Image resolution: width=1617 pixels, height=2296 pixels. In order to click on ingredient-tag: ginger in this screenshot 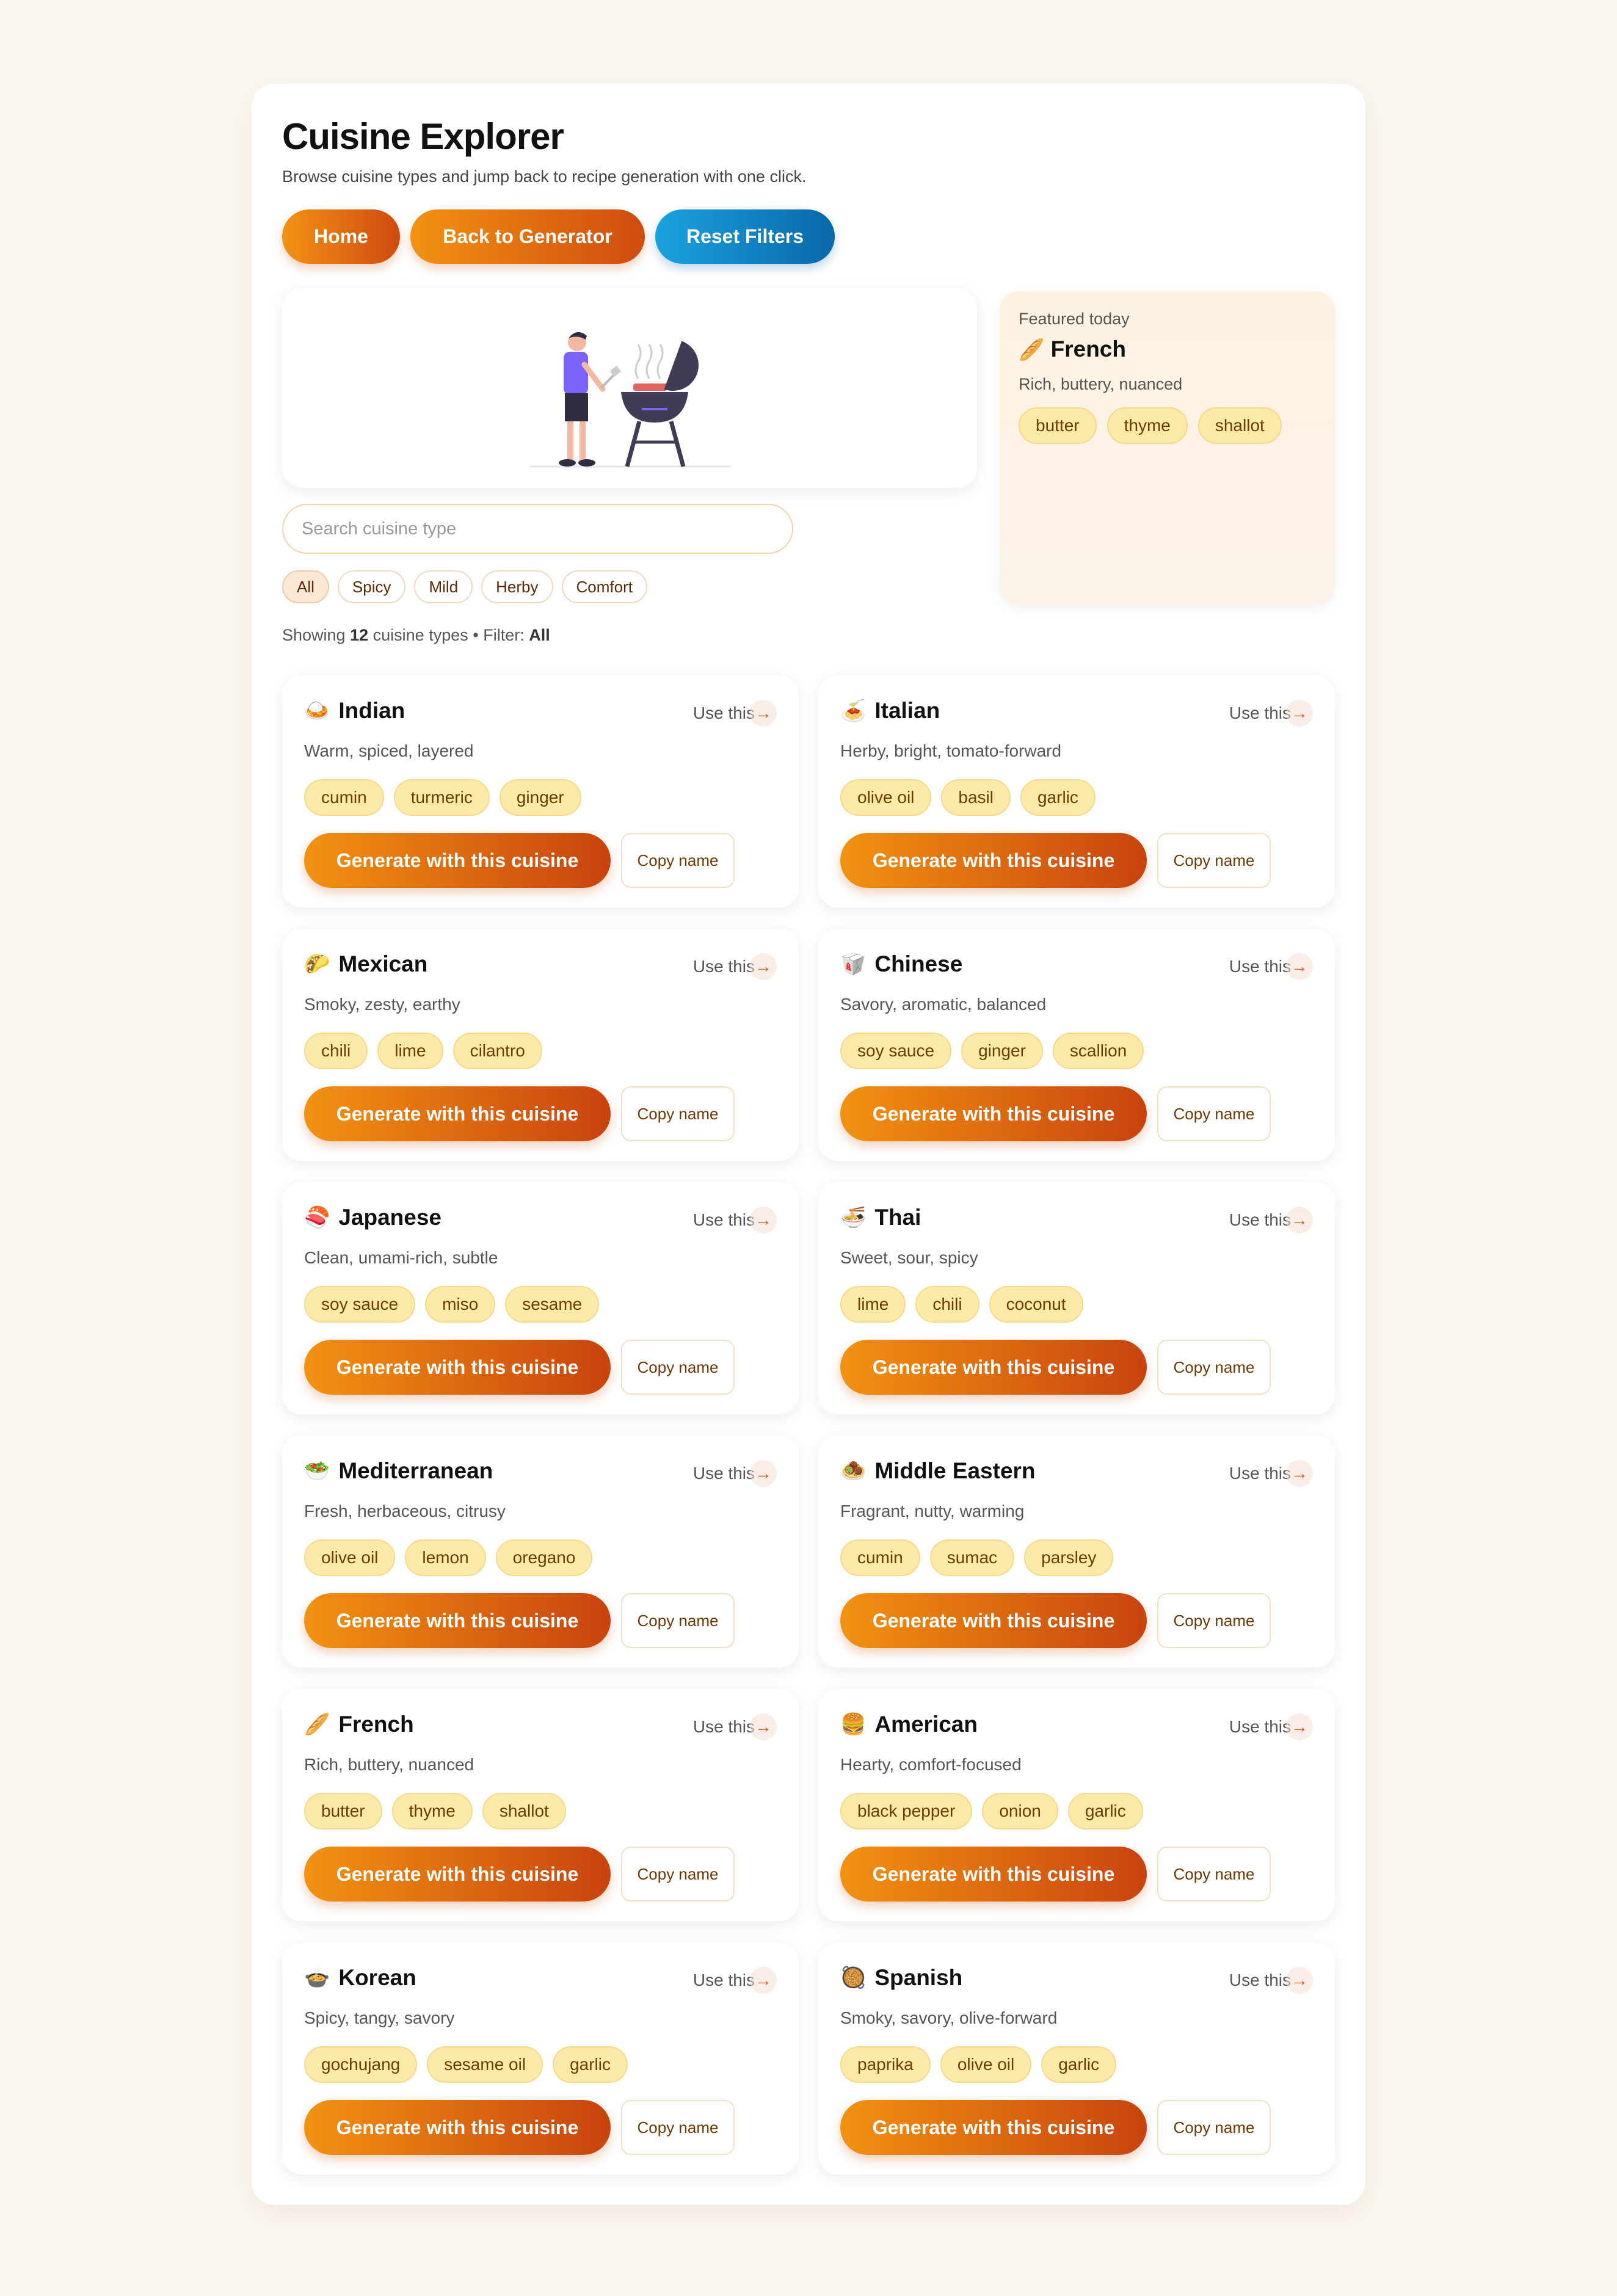, I will do `click(1002, 1051)`.